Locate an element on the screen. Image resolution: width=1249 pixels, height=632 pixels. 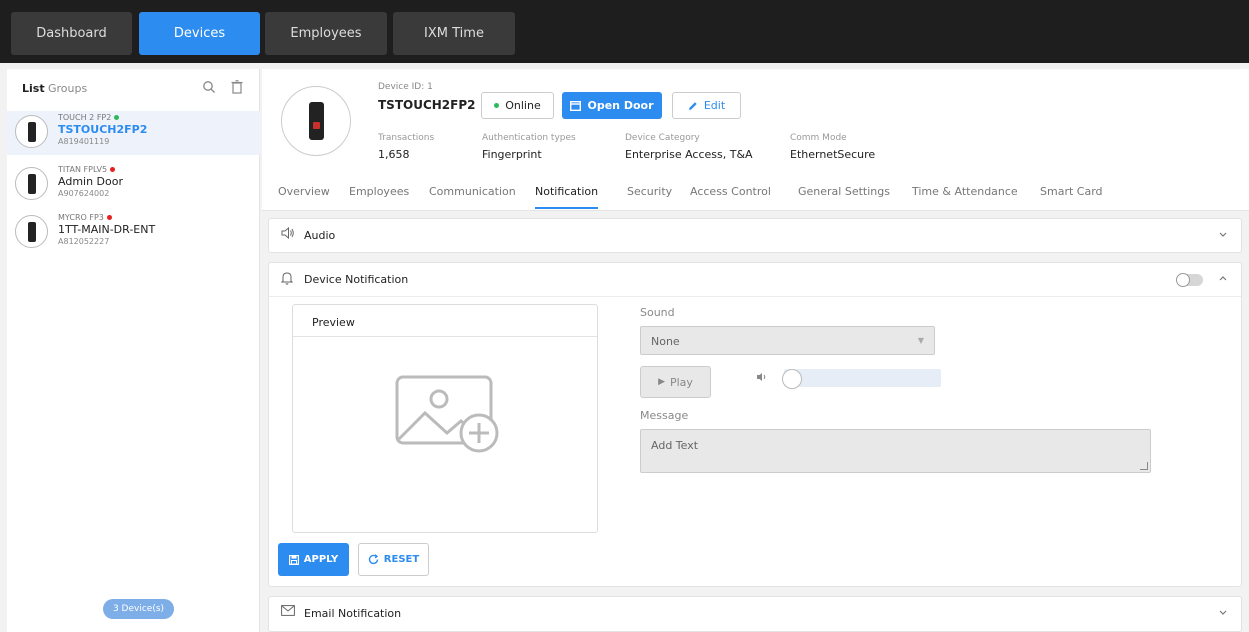
device-count-badge: 3 Device(s) is located at coordinates (138, 609).